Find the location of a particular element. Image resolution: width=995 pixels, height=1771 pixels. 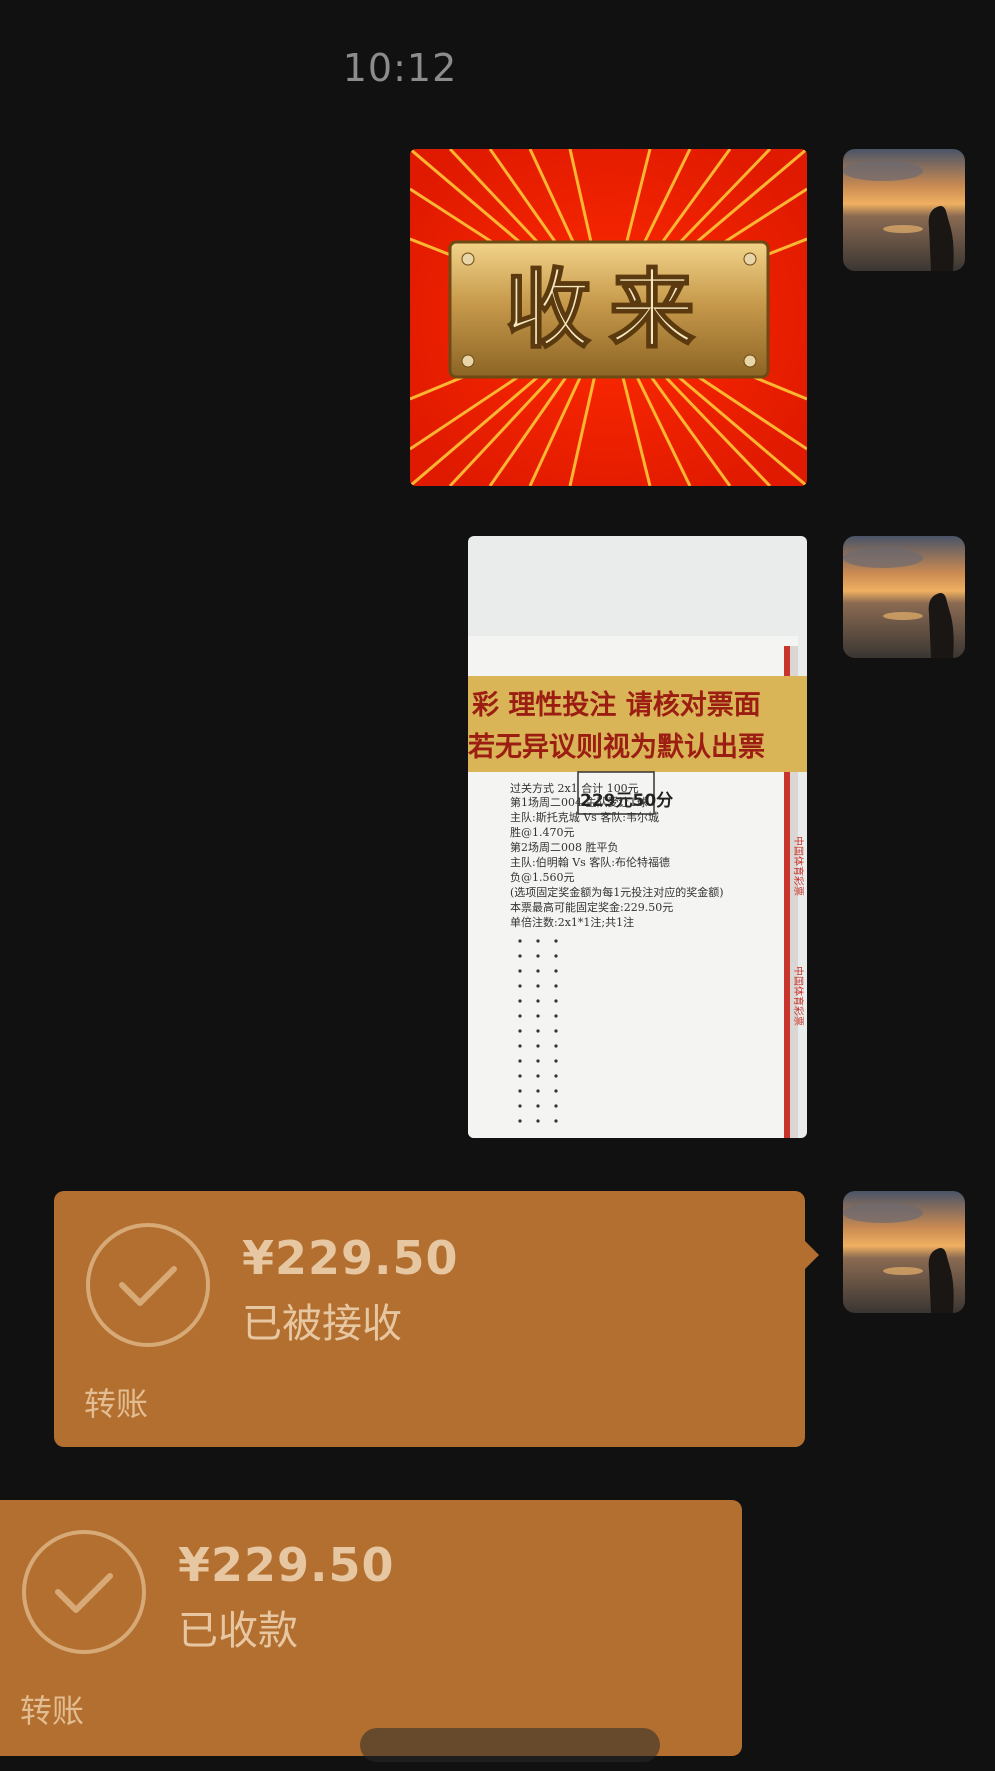

ticket-line: 主队:斯托克城 Vs 客队:韦尔城 is located at coordinates (584, 817).